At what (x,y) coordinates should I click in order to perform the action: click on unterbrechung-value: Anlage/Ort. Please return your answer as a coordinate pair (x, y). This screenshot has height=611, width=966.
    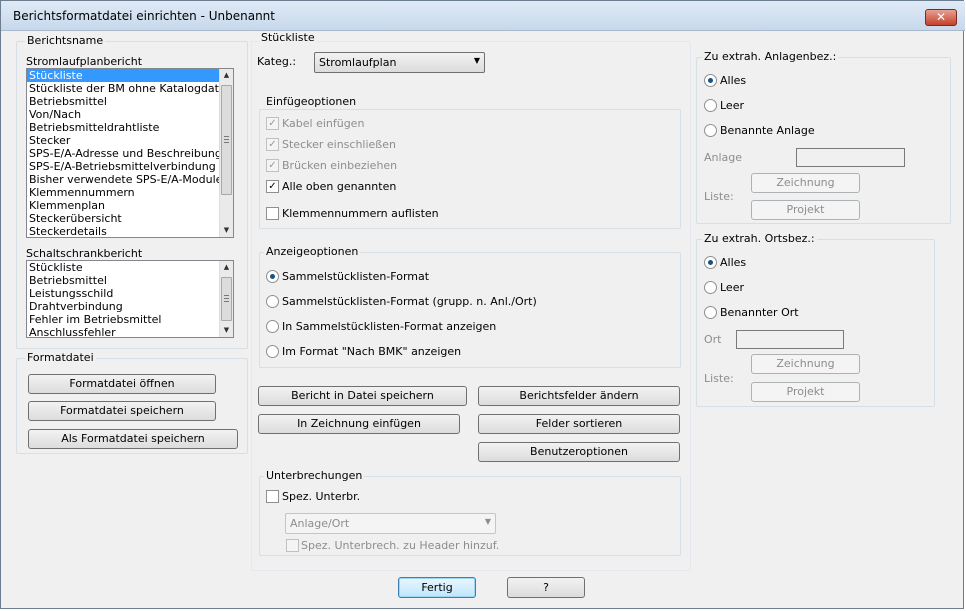
    Looking at the image, I should click on (320, 523).